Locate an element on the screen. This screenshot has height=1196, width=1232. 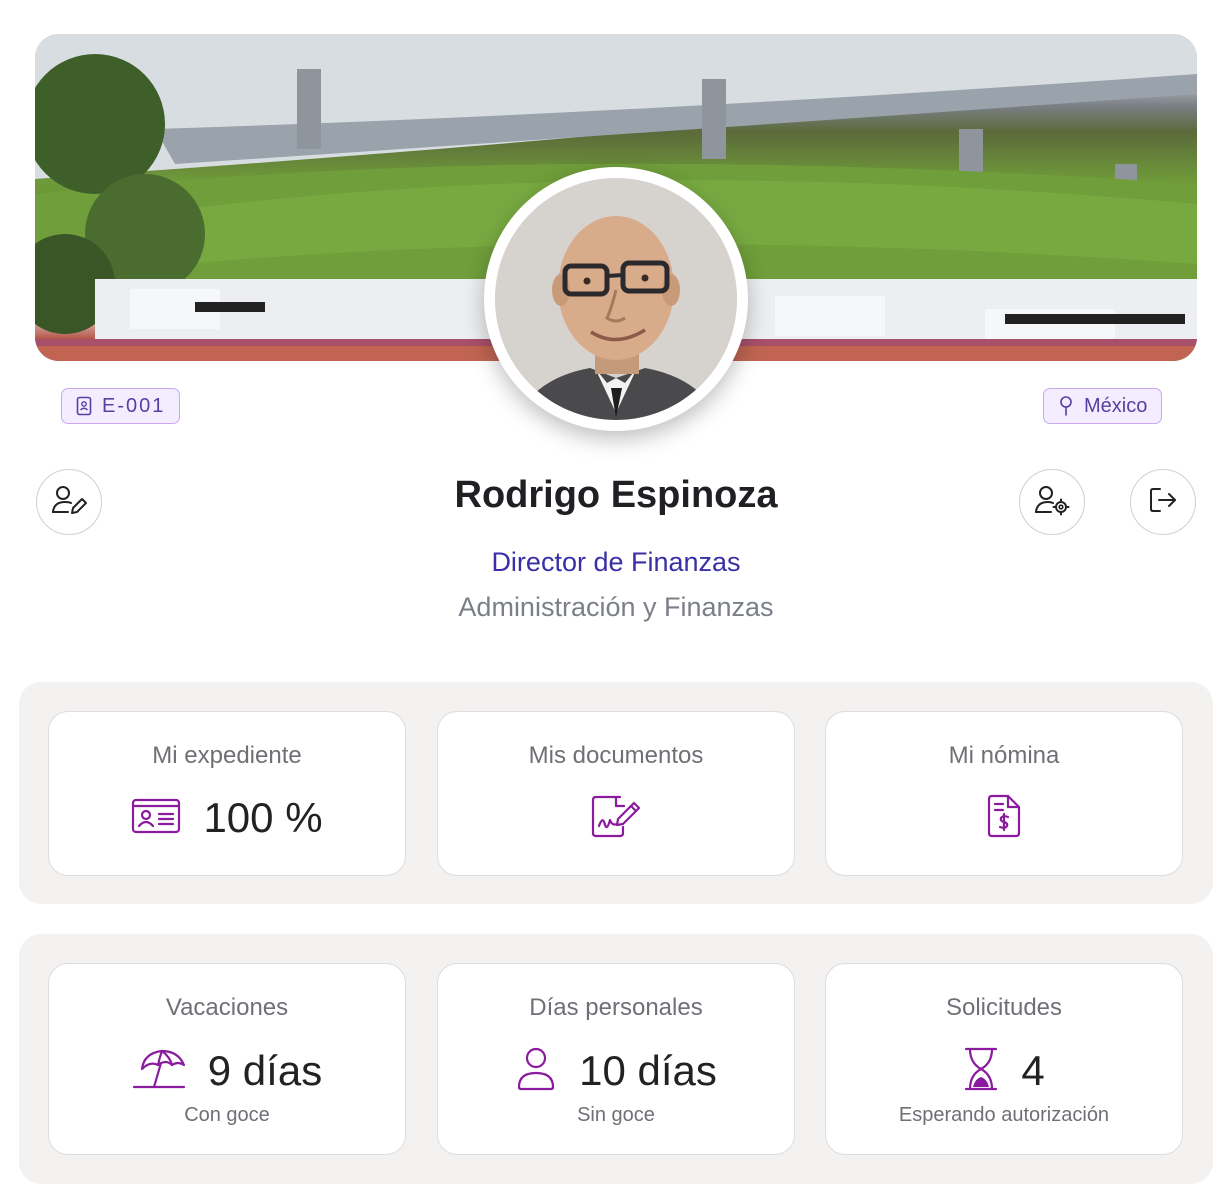
card-title: Mi expediente is located at coordinates (227, 755).